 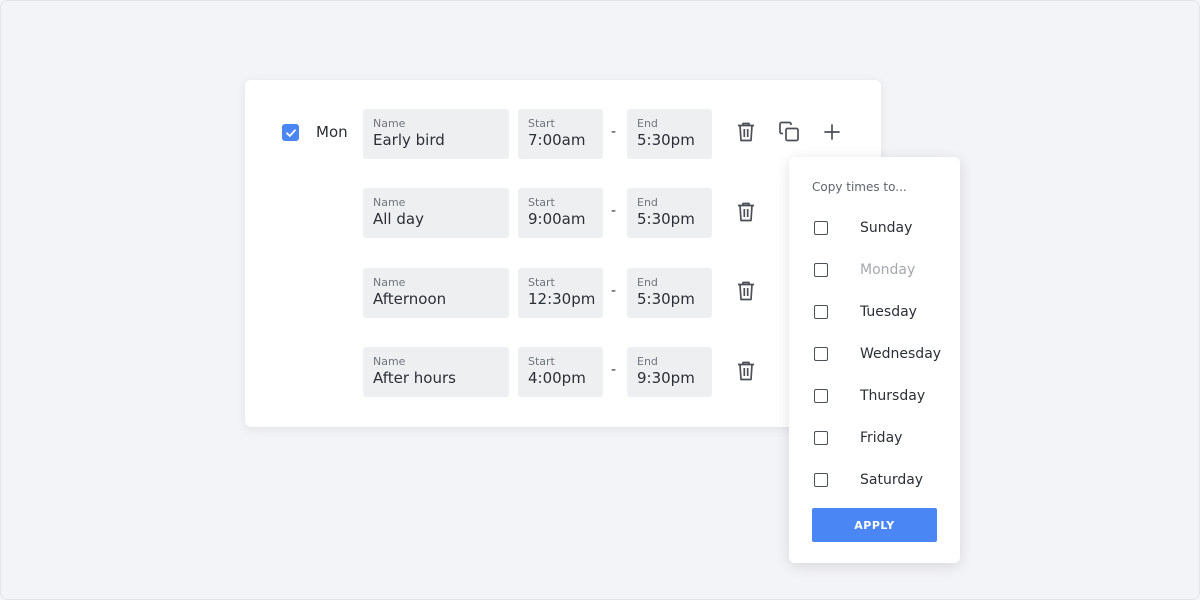 I want to click on option-label: Monday, so click(x=888, y=270).